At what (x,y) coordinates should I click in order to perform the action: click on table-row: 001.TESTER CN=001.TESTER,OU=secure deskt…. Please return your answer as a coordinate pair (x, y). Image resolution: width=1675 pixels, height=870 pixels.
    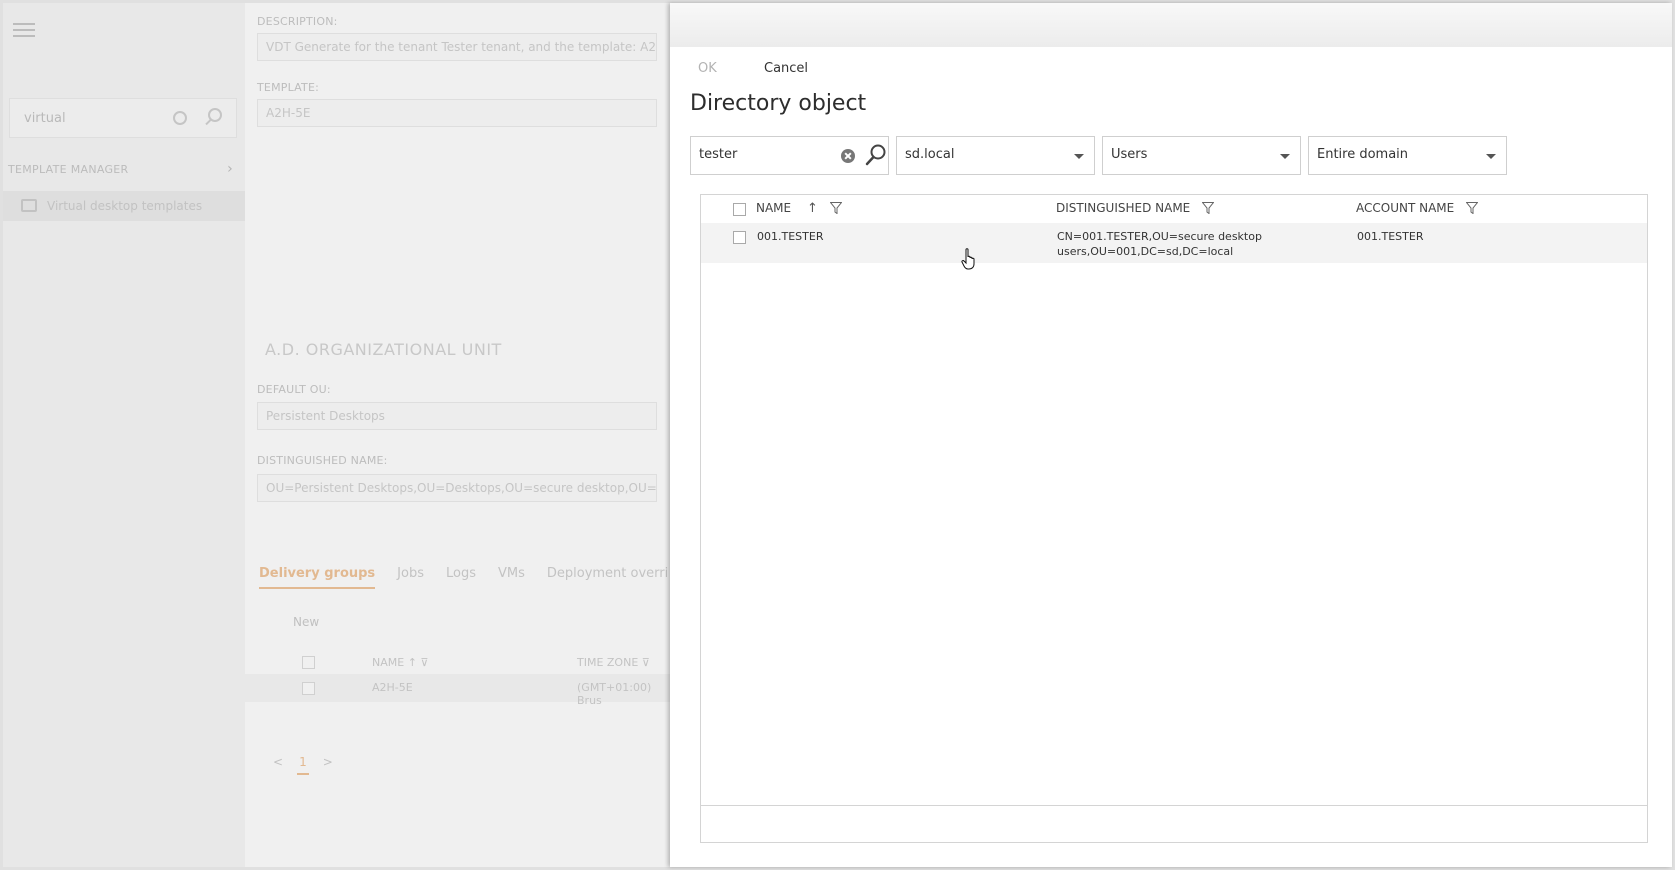
    Looking at the image, I should click on (1174, 243).